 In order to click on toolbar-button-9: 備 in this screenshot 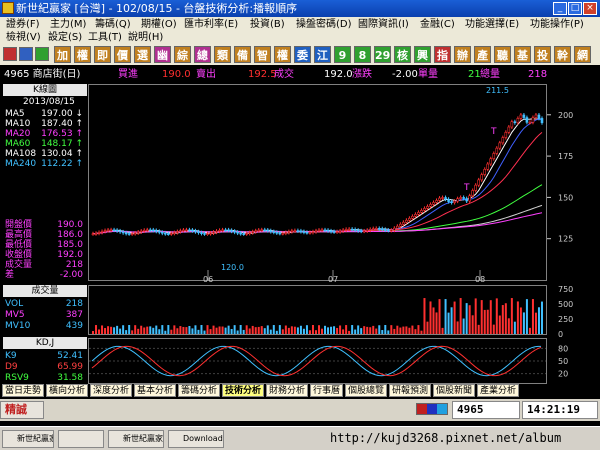, I will do `click(242, 54)`.